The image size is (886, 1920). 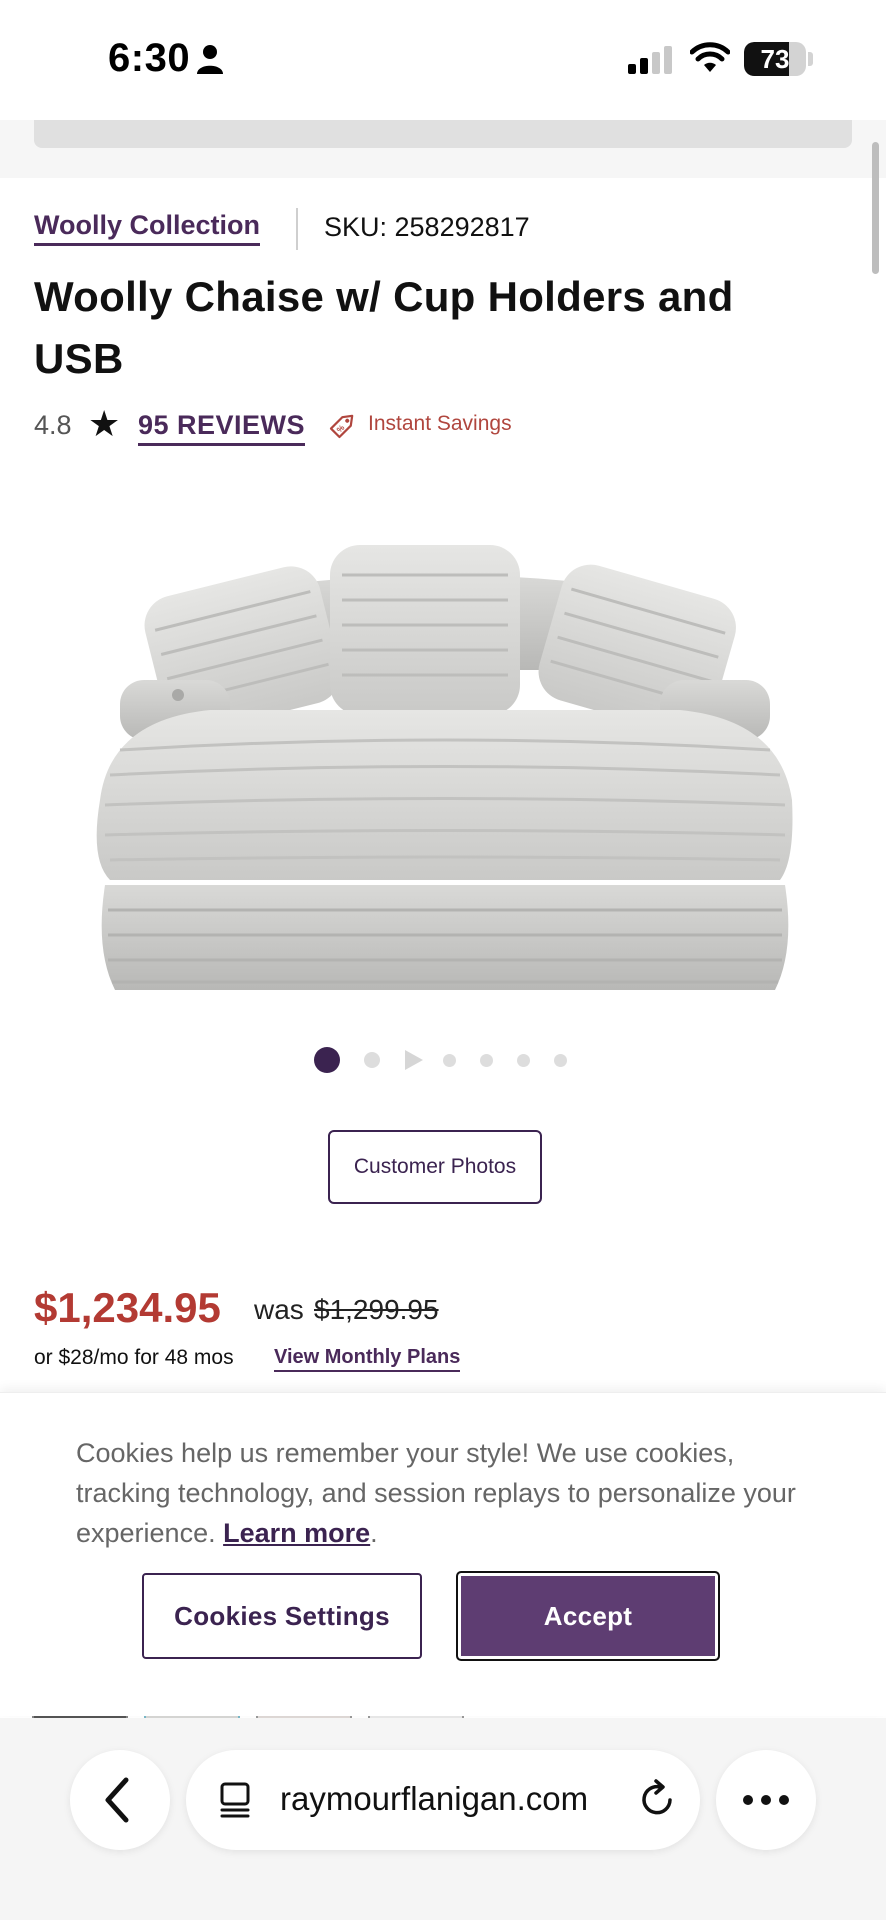 What do you see at coordinates (376, 1309) in the screenshot?
I see `original-price: $1,299.95` at bounding box center [376, 1309].